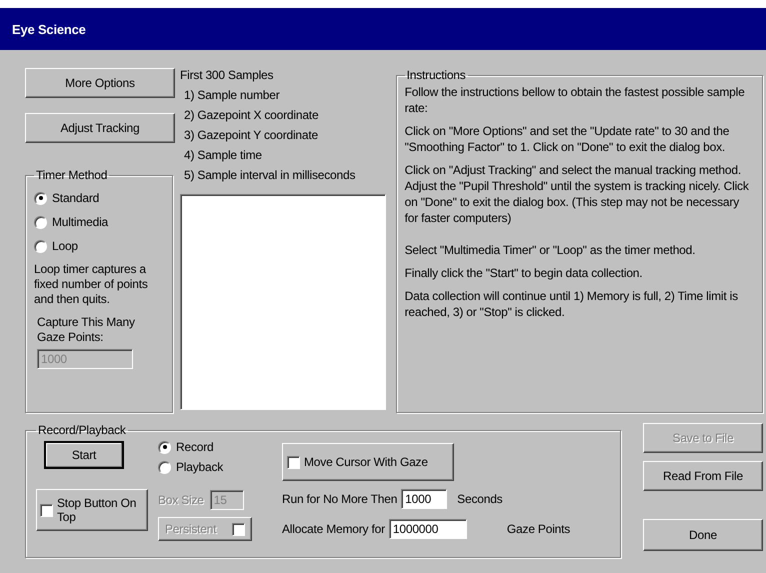 The width and height of the screenshot is (766, 573). I want to click on radio-label: Playback, so click(200, 467).